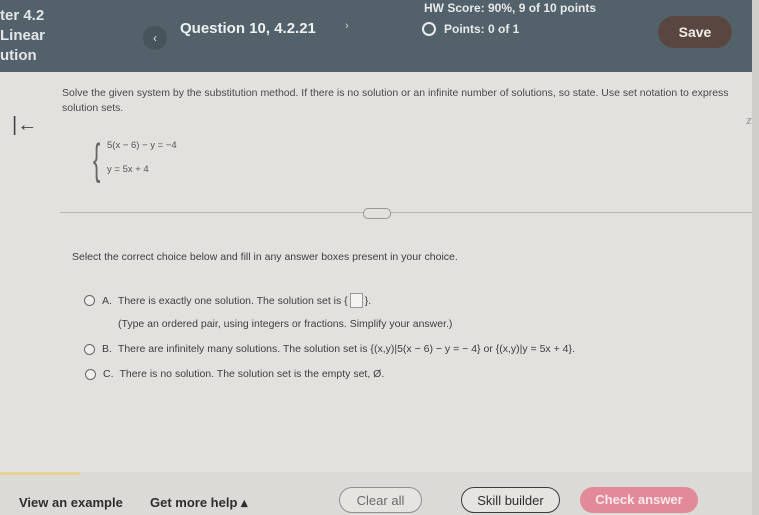 This screenshot has height=515, width=759. What do you see at coordinates (510, 8) in the screenshot?
I see `hw-score: HW Score: 90%, 9 of 10 points` at bounding box center [510, 8].